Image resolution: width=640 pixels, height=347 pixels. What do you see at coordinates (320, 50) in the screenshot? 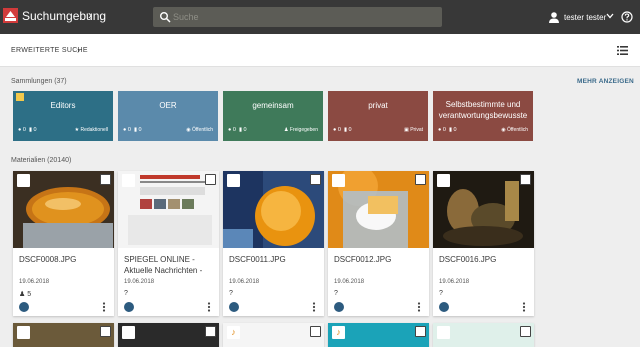
I see `sub-bar: ERWEITERTE SUCHE ›` at bounding box center [320, 50].